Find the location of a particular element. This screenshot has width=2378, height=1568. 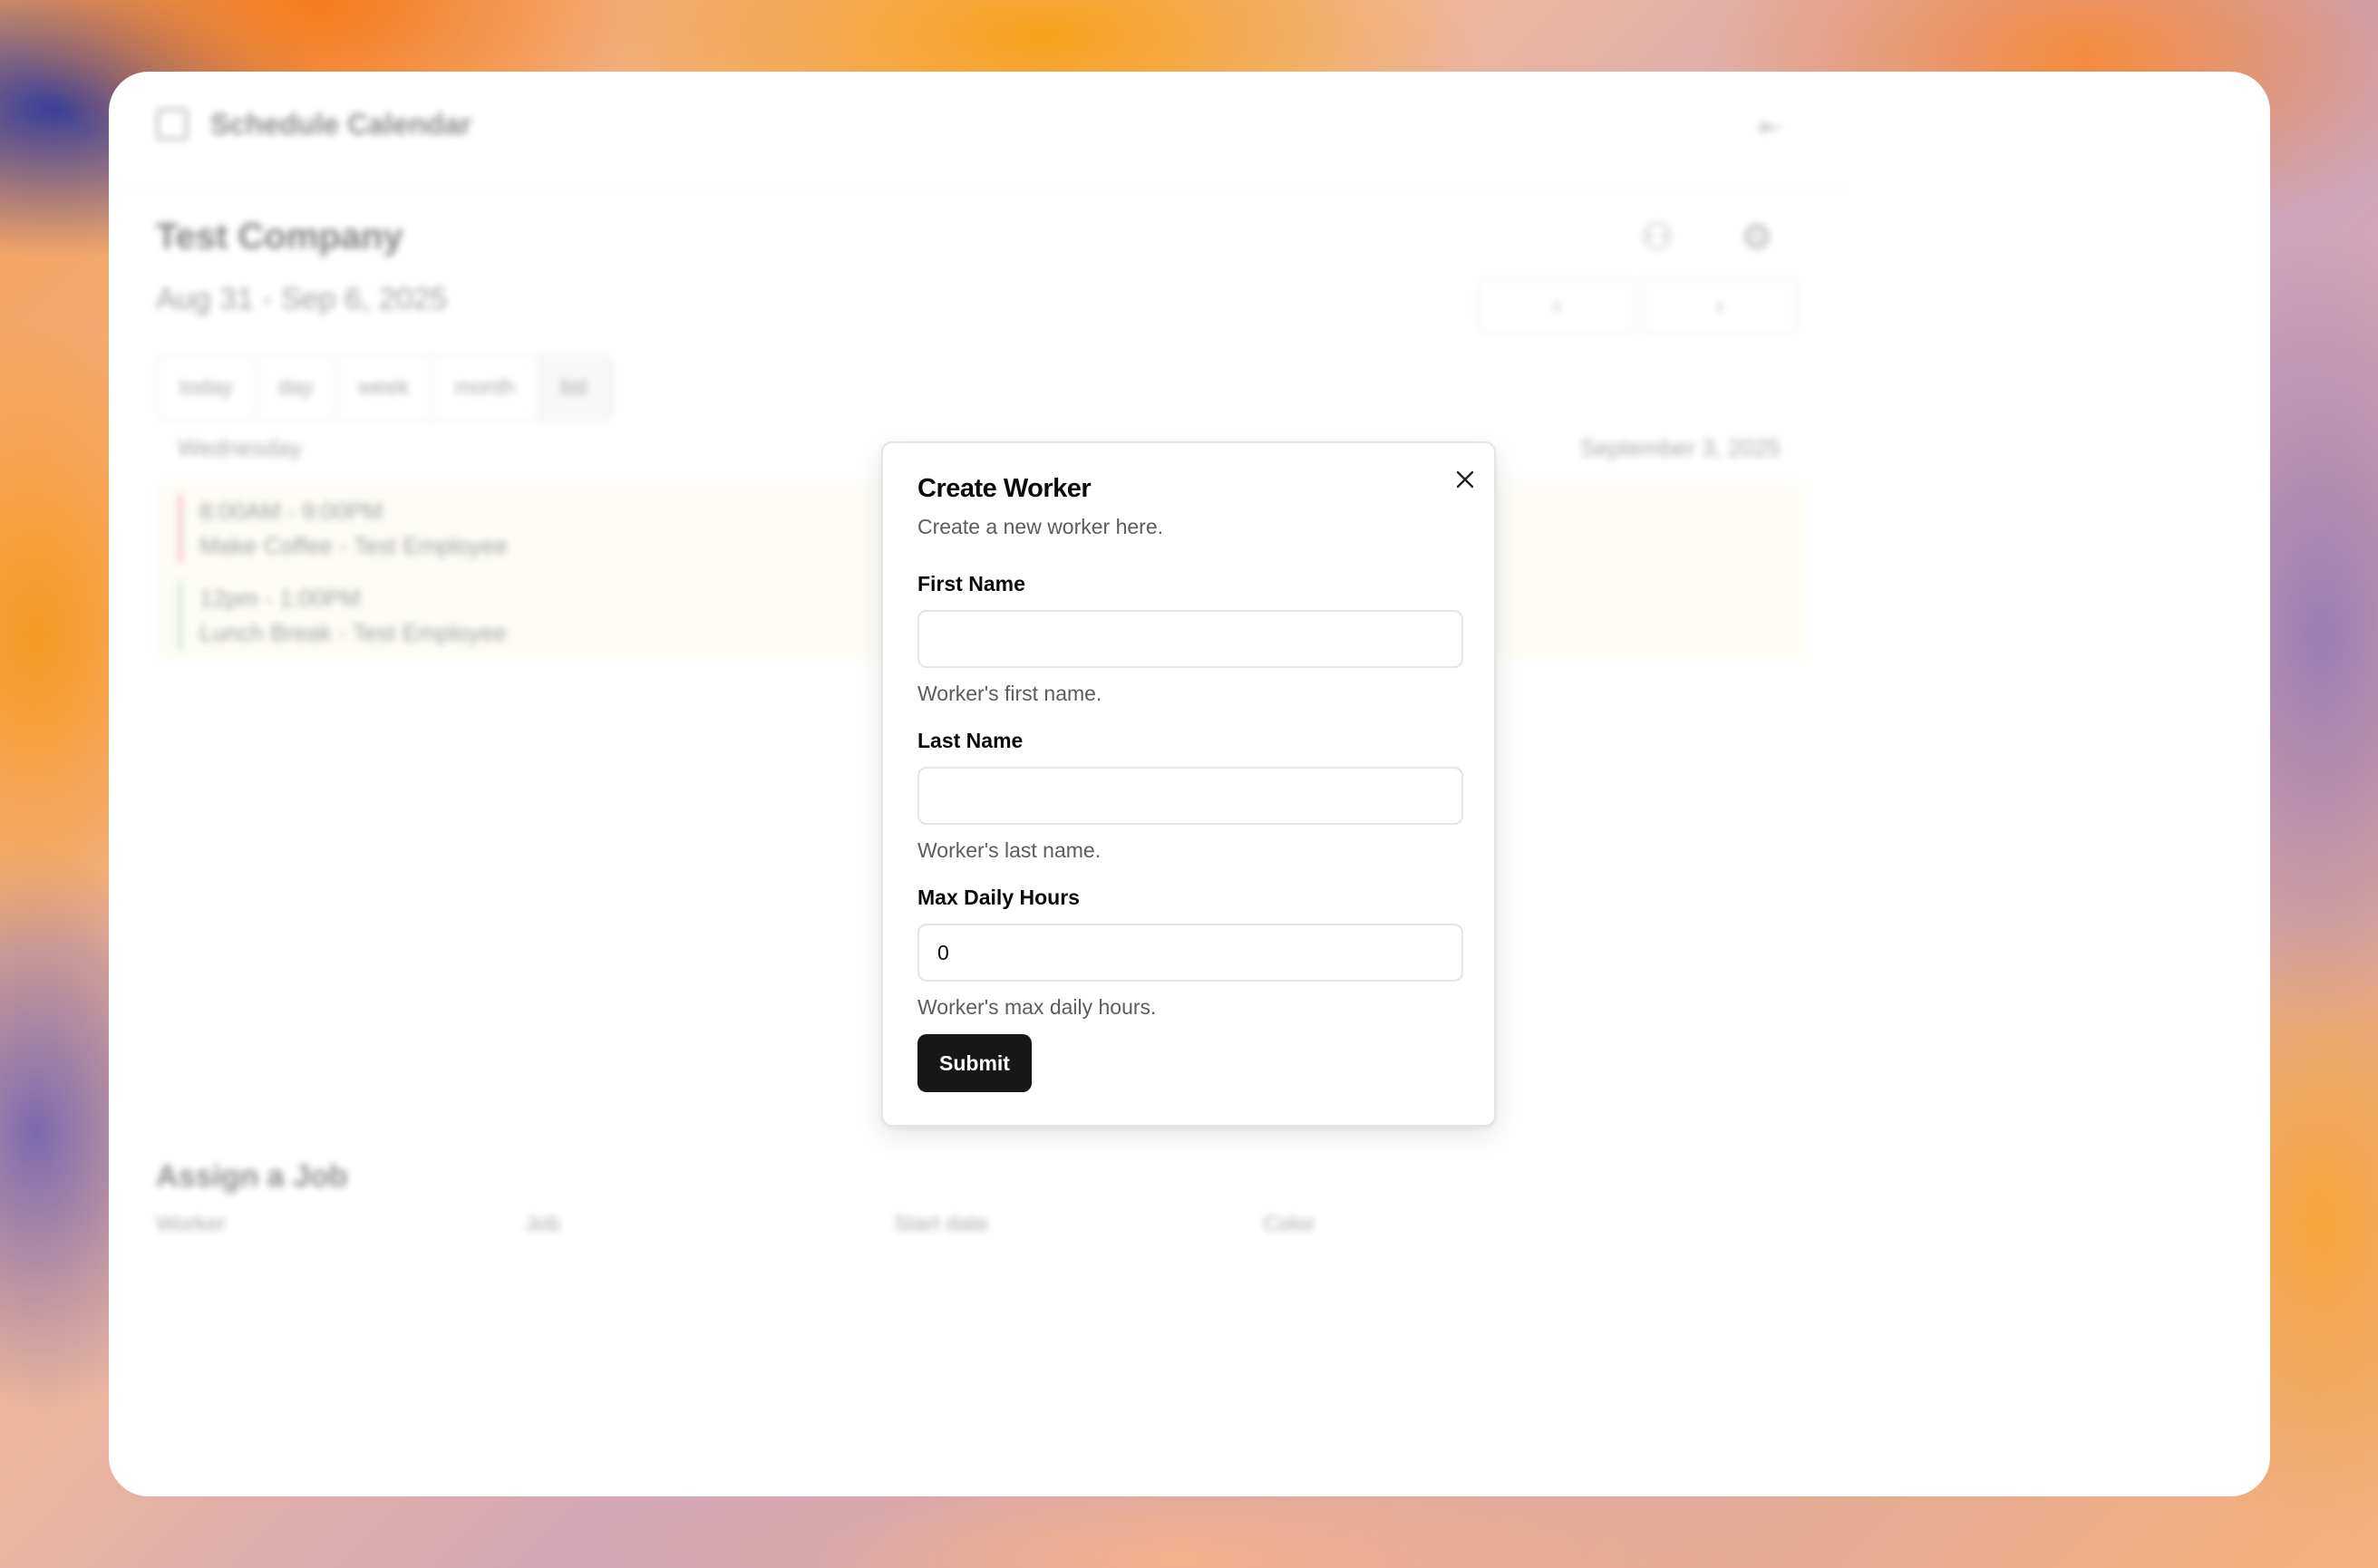

dialog-description: Create a new worker here. is located at coordinates (1040, 526).